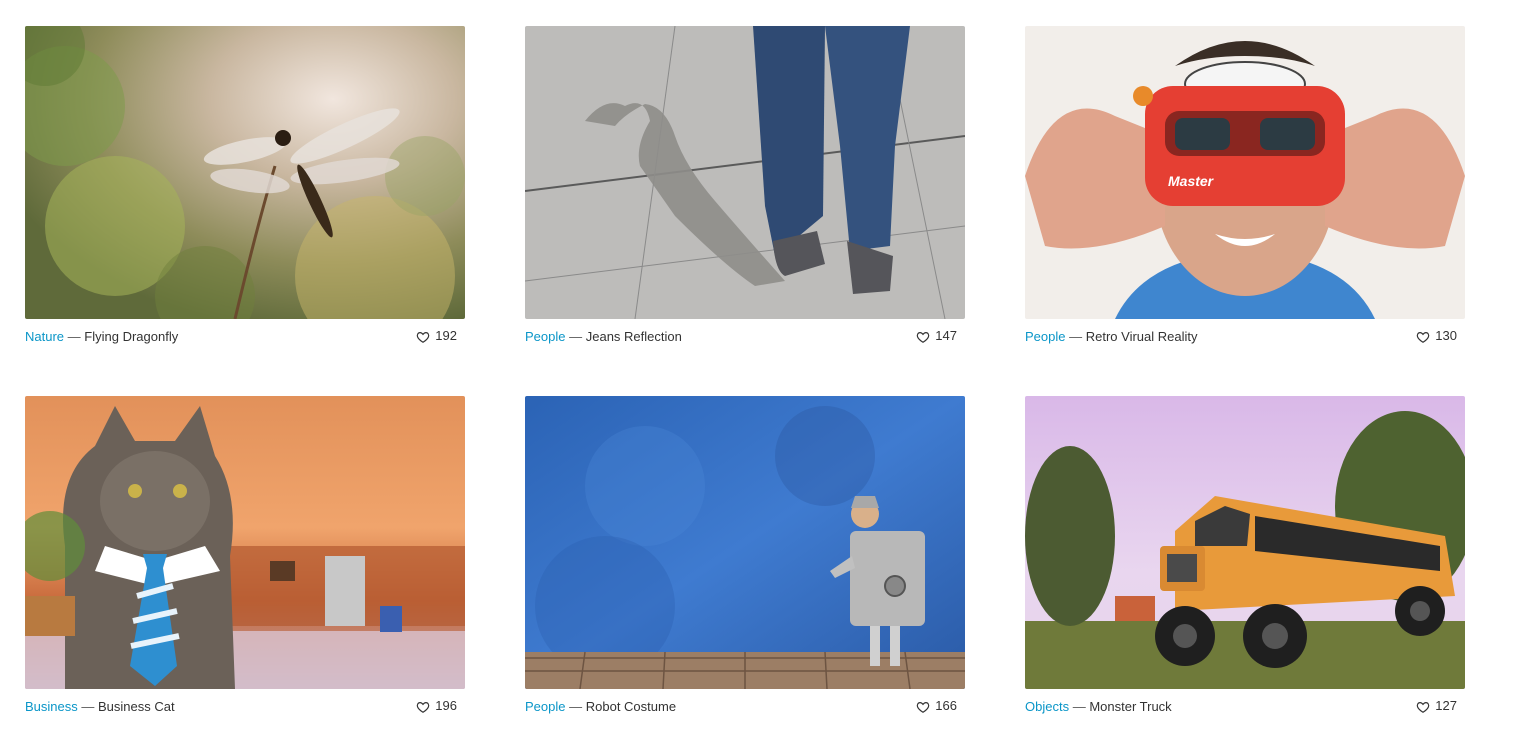 The image size is (1528, 745). I want to click on photo-title: Flying Dragonfly, so click(131, 336).